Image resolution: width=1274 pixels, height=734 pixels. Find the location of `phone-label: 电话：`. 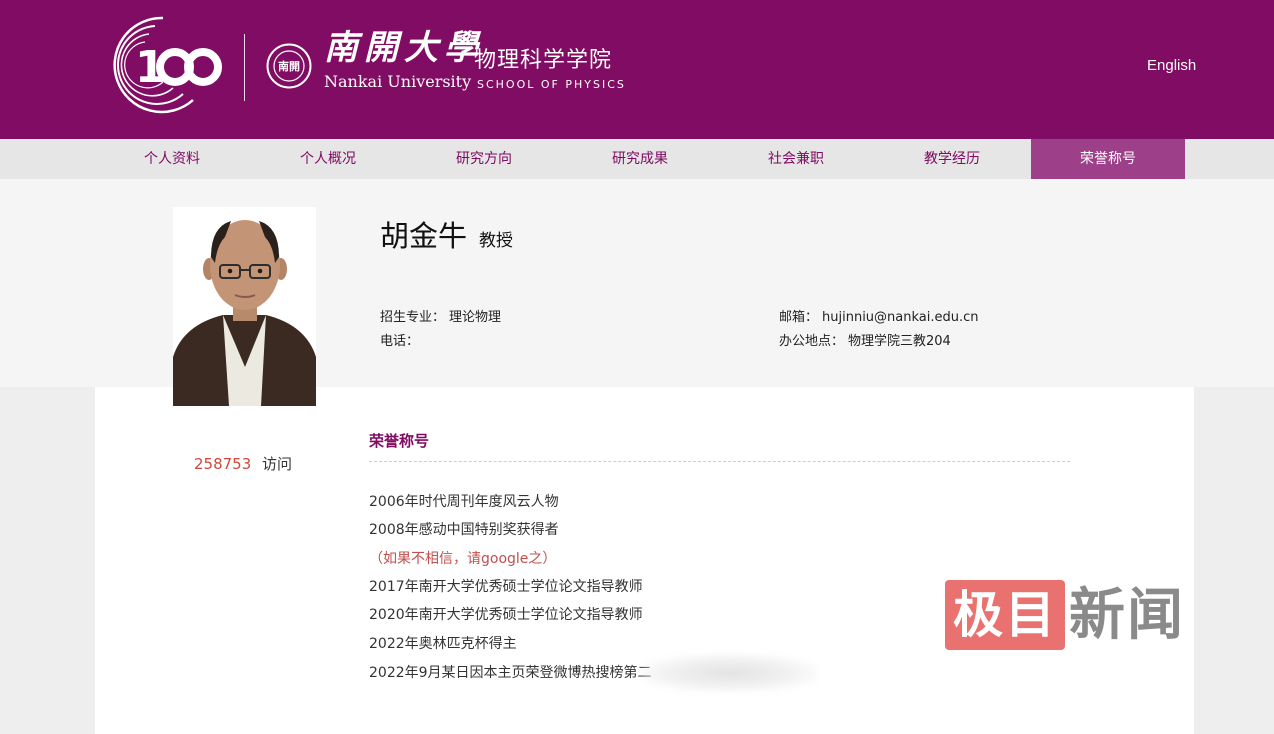

phone-label: 电话： is located at coordinates (400, 341).